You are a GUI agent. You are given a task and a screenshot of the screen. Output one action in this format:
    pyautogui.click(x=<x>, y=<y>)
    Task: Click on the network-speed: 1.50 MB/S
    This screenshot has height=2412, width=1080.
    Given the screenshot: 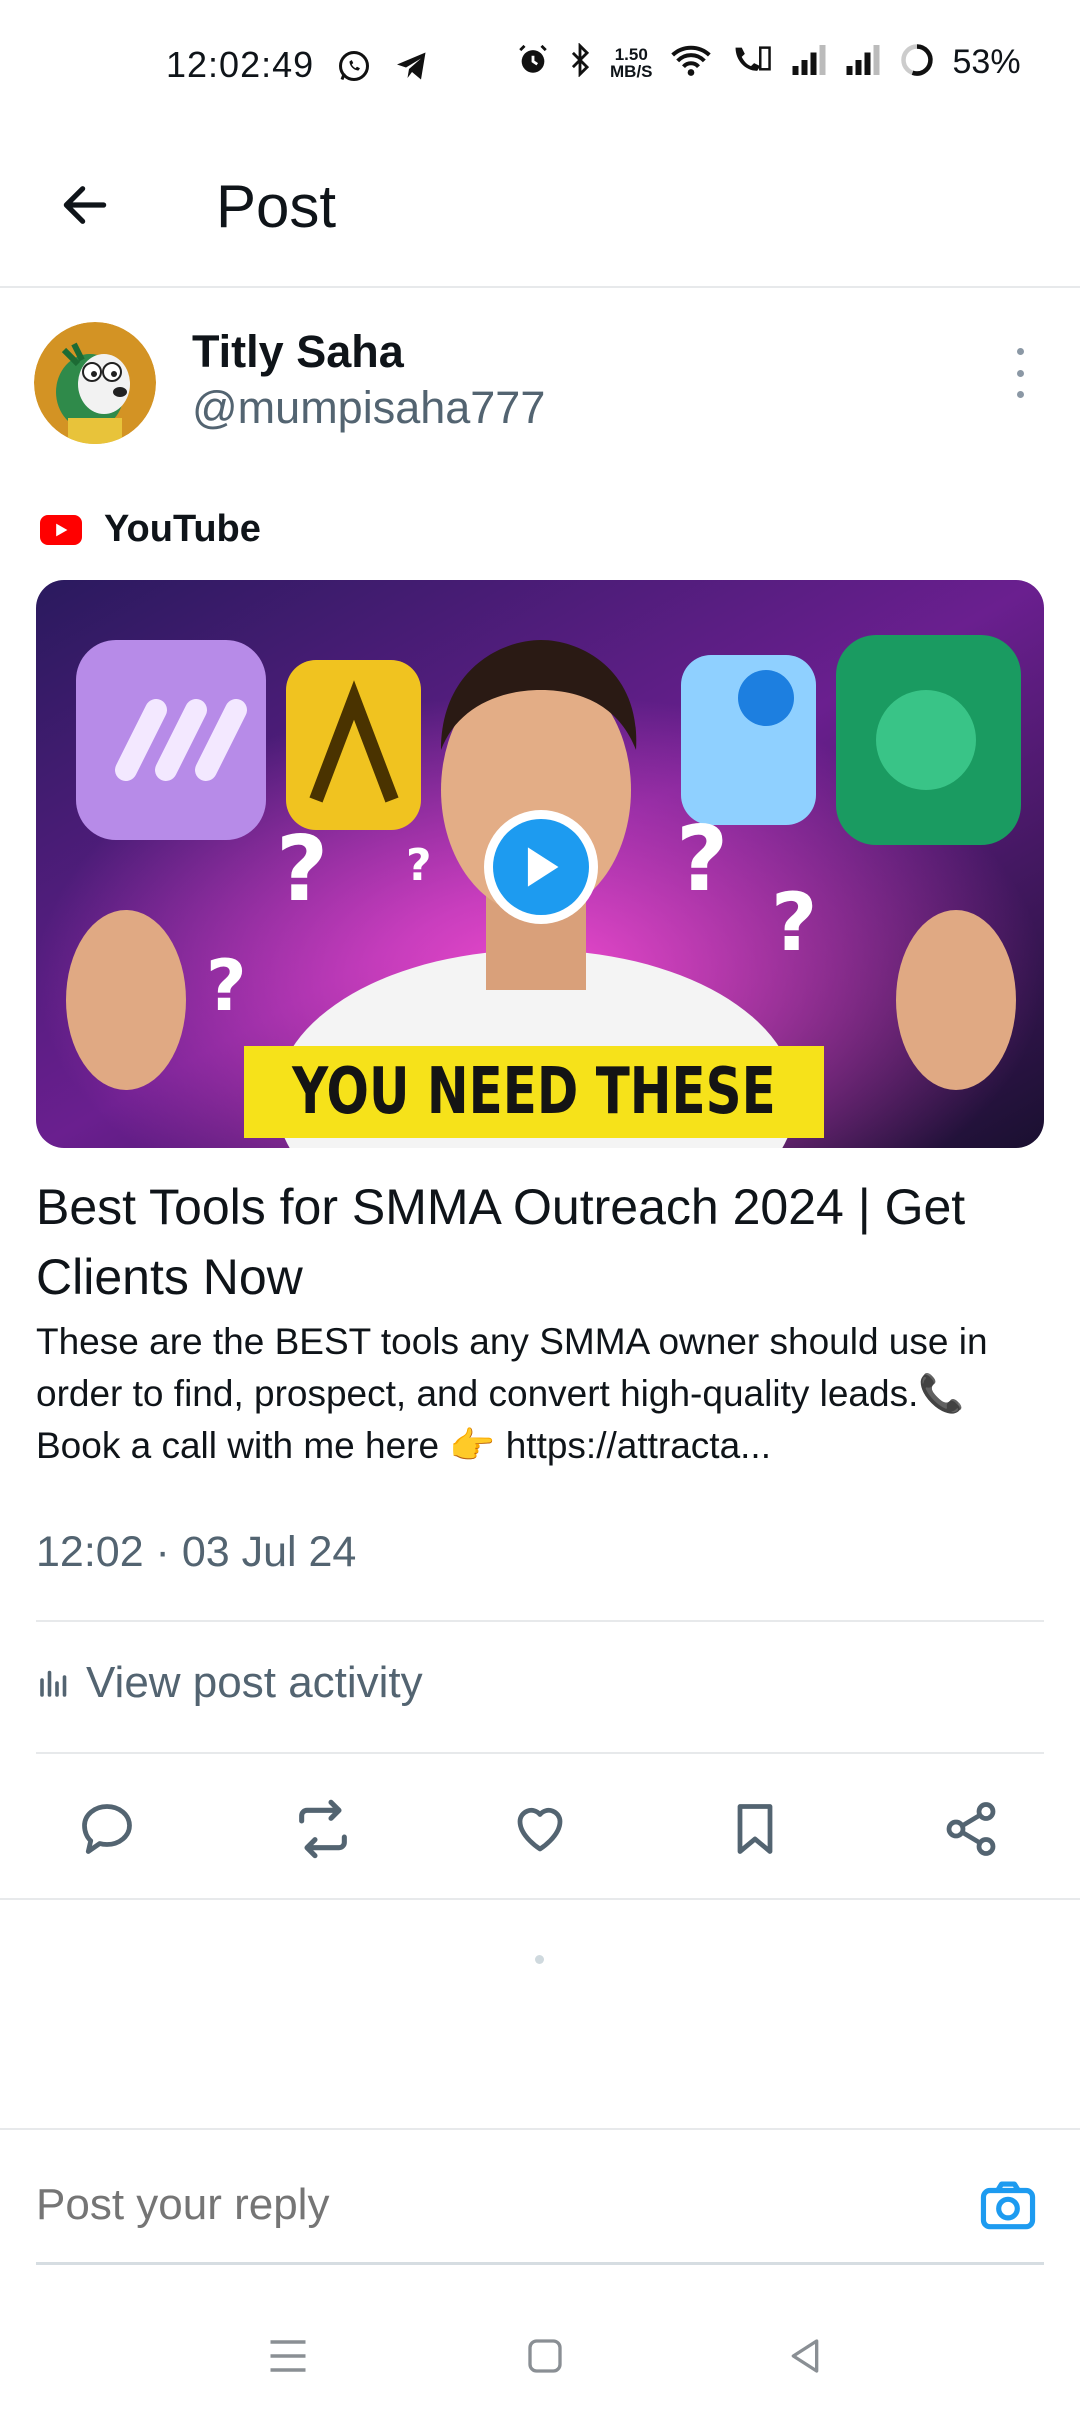 What is the action you would take?
    pyautogui.click(x=631, y=63)
    